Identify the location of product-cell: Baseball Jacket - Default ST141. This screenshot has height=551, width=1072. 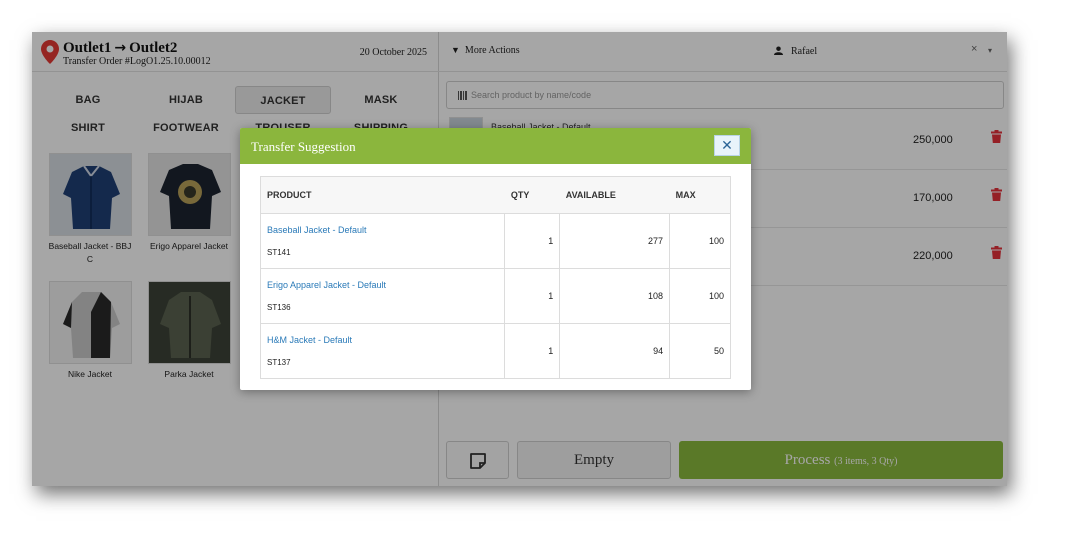
(382, 241).